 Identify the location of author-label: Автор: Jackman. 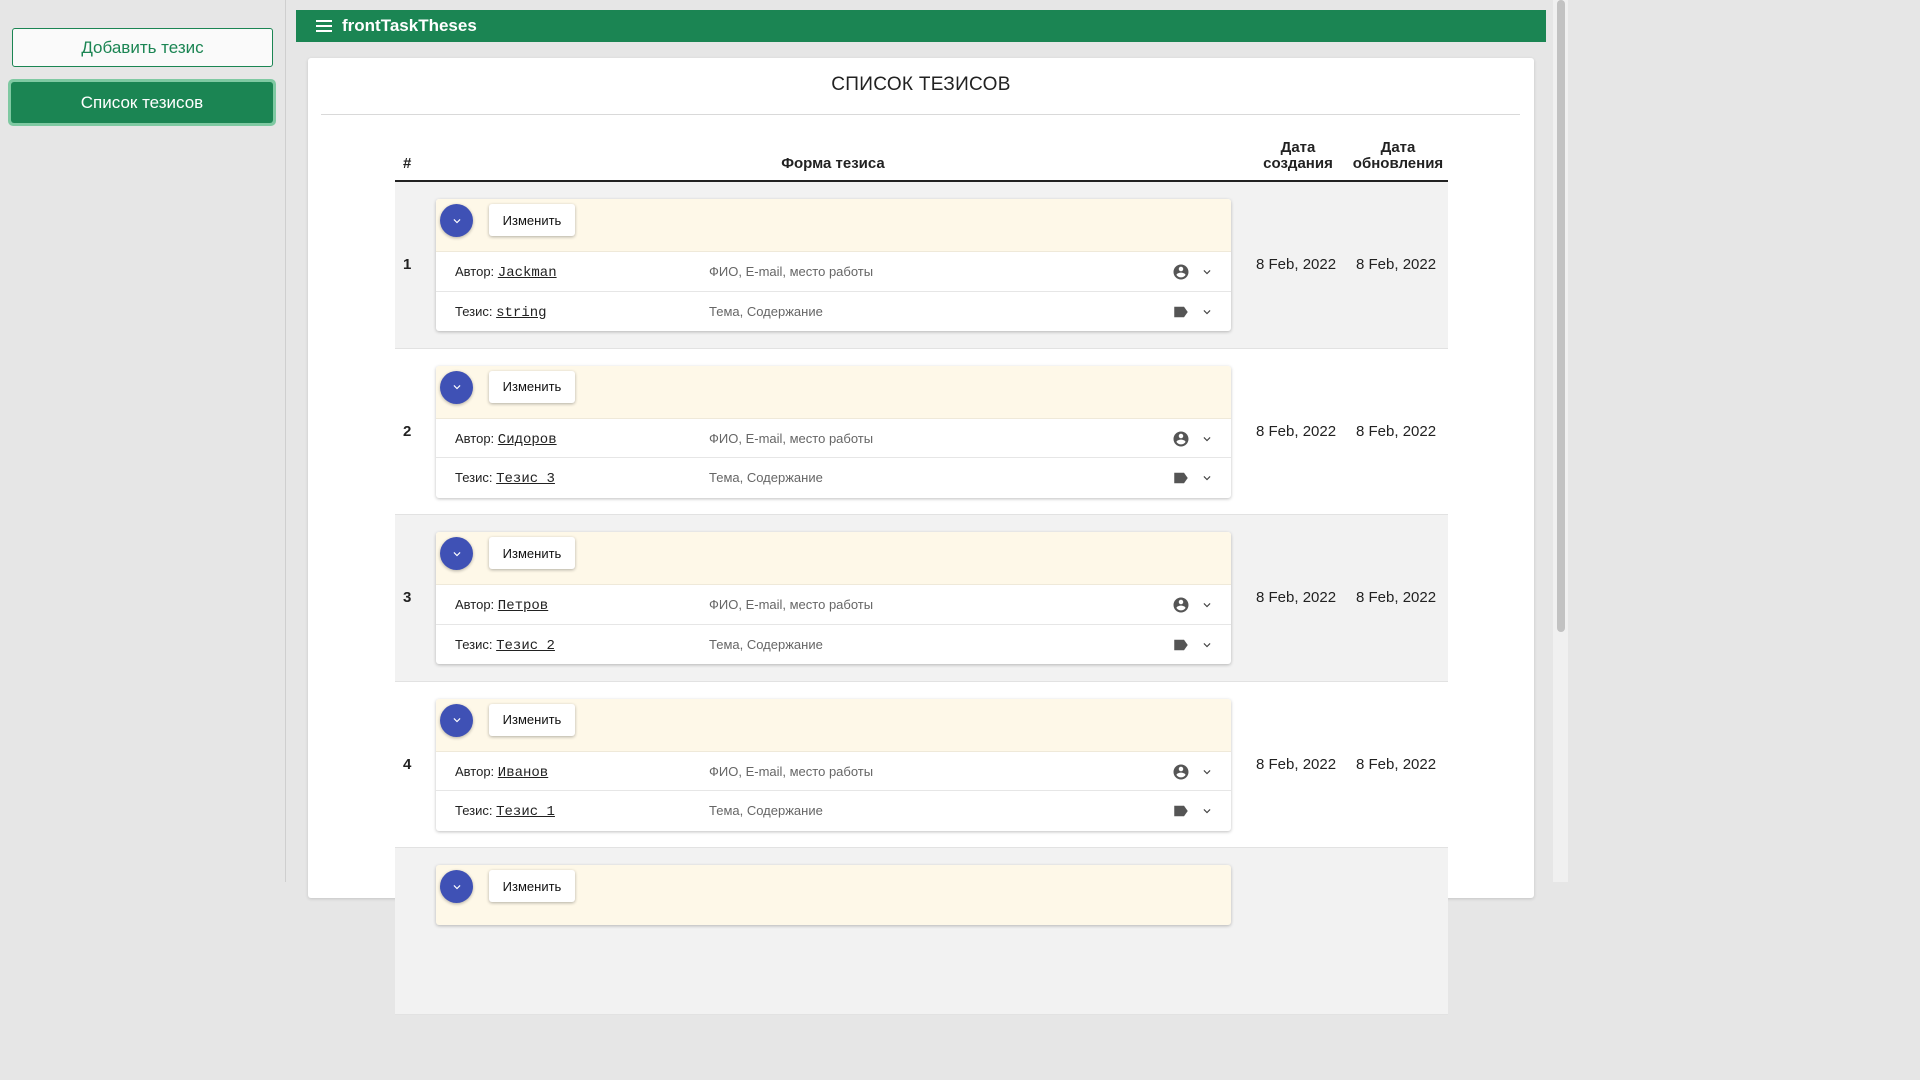
(506, 272).